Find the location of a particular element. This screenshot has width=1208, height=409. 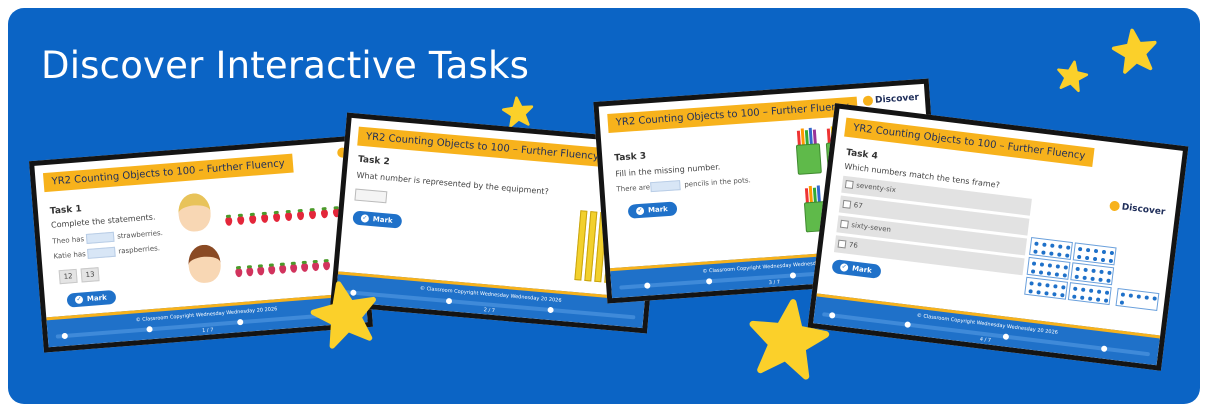

progress-track is located at coordinates (986, 334).